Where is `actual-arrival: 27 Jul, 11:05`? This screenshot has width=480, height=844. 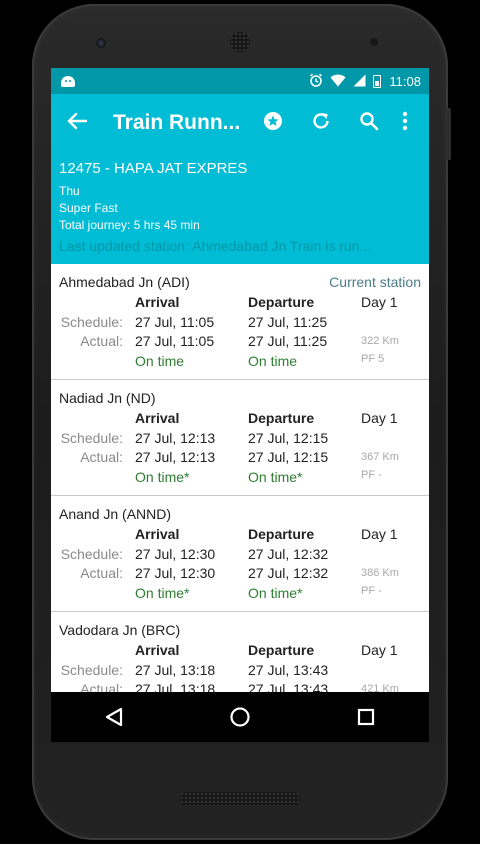
actual-arrival: 27 Jul, 11:05 is located at coordinates (175, 341).